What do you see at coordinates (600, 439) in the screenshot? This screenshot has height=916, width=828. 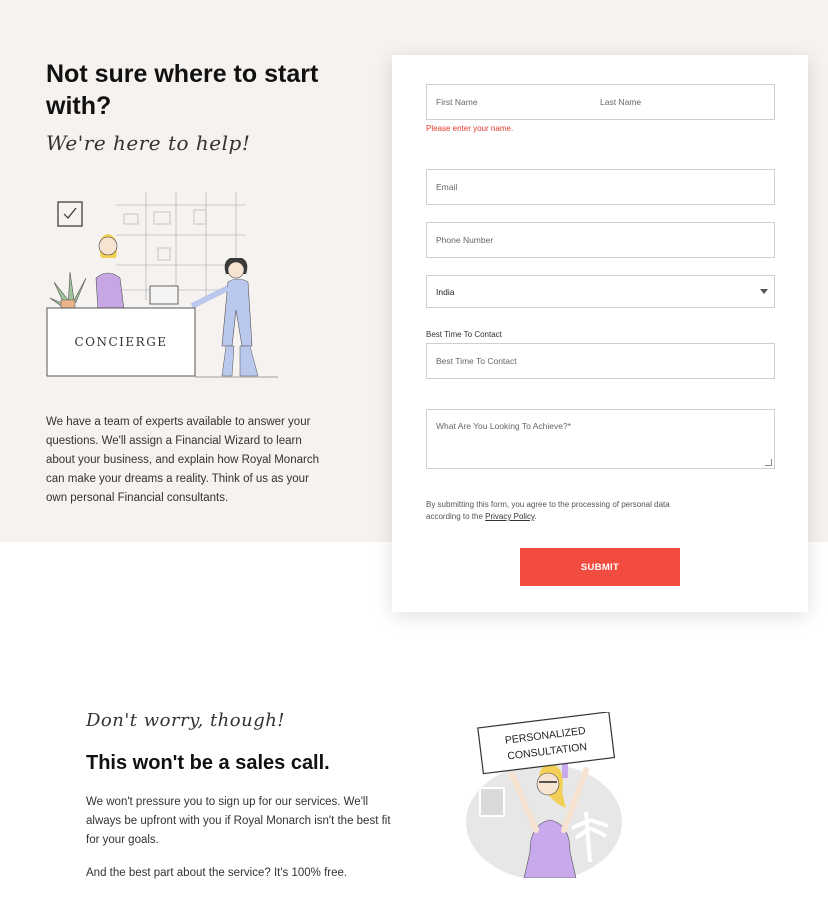 I see `goal-textarea: What Are You Looking To Achieve?*` at bounding box center [600, 439].